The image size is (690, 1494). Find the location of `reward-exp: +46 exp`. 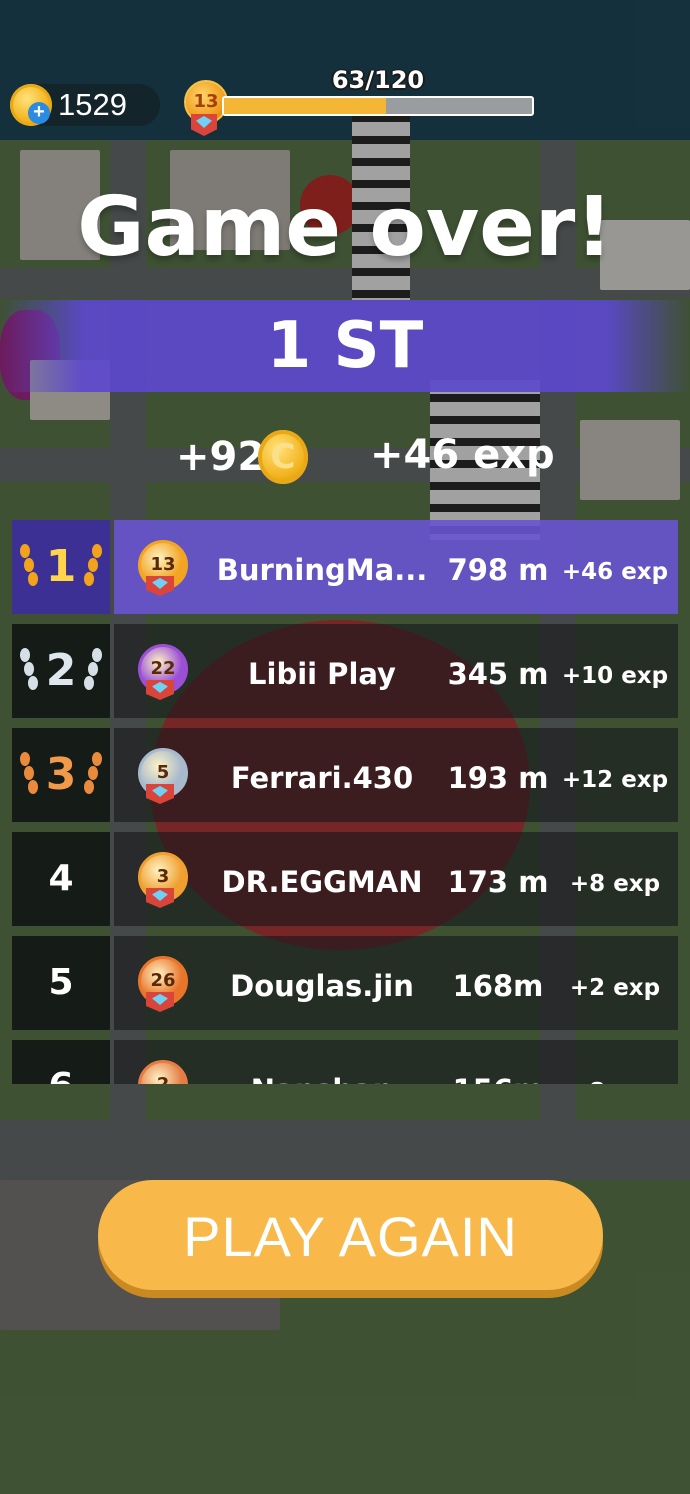

reward-exp: +46 exp is located at coordinates (462, 455).